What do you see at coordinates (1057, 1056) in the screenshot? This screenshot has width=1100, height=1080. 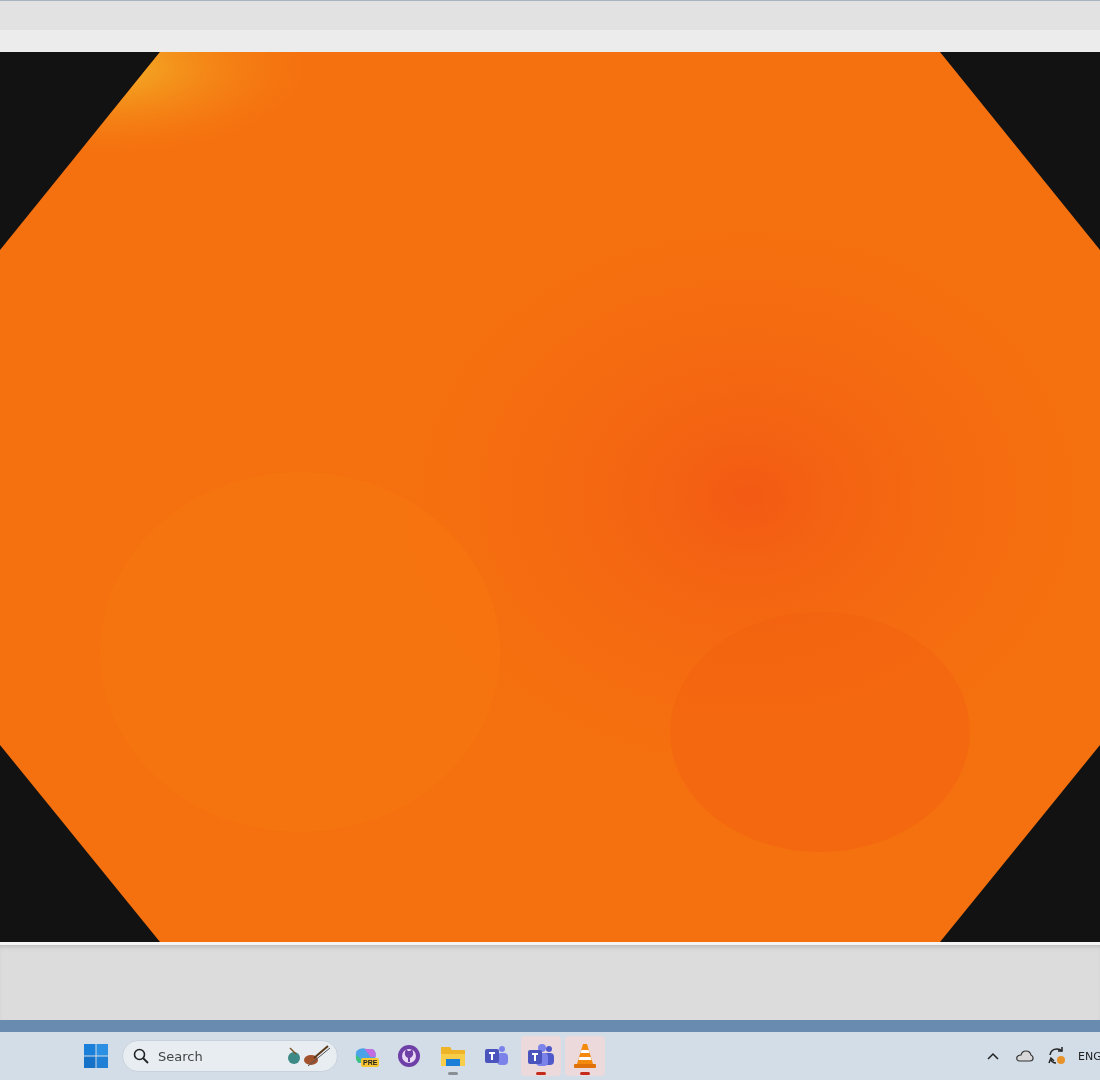 I see `sync-icon` at bounding box center [1057, 1056].